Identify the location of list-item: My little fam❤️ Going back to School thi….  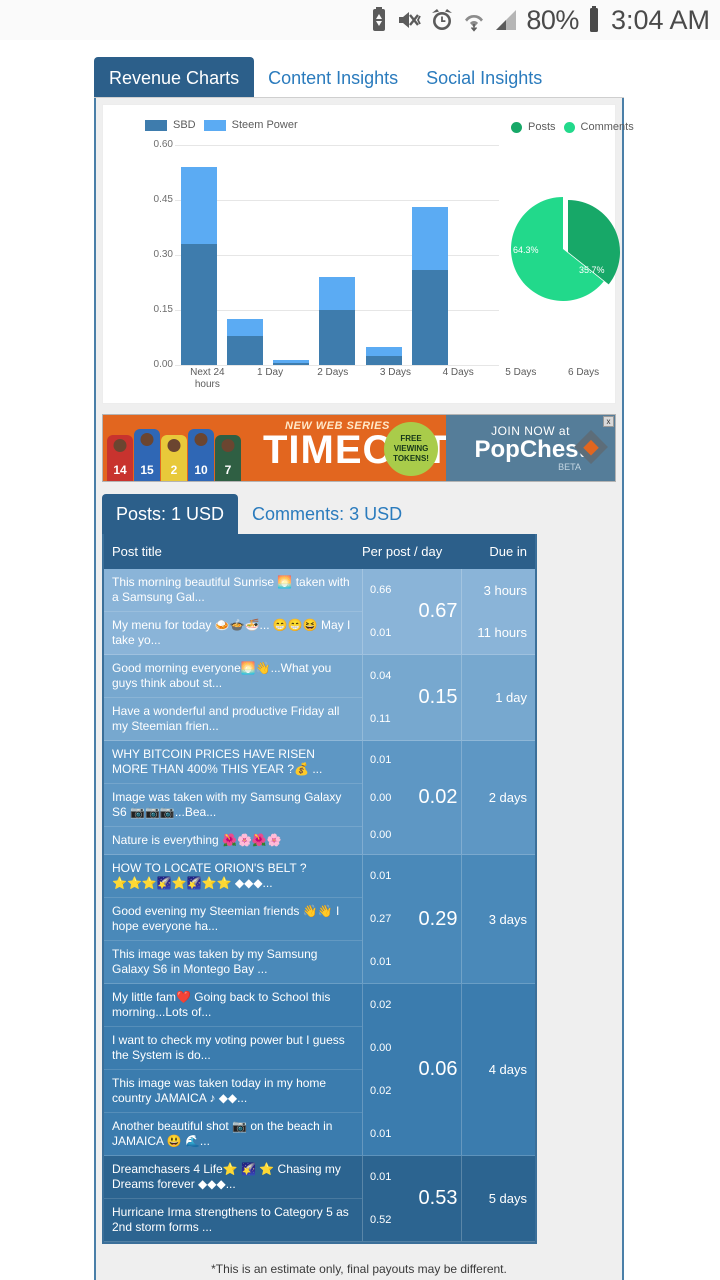
(233, 1005).